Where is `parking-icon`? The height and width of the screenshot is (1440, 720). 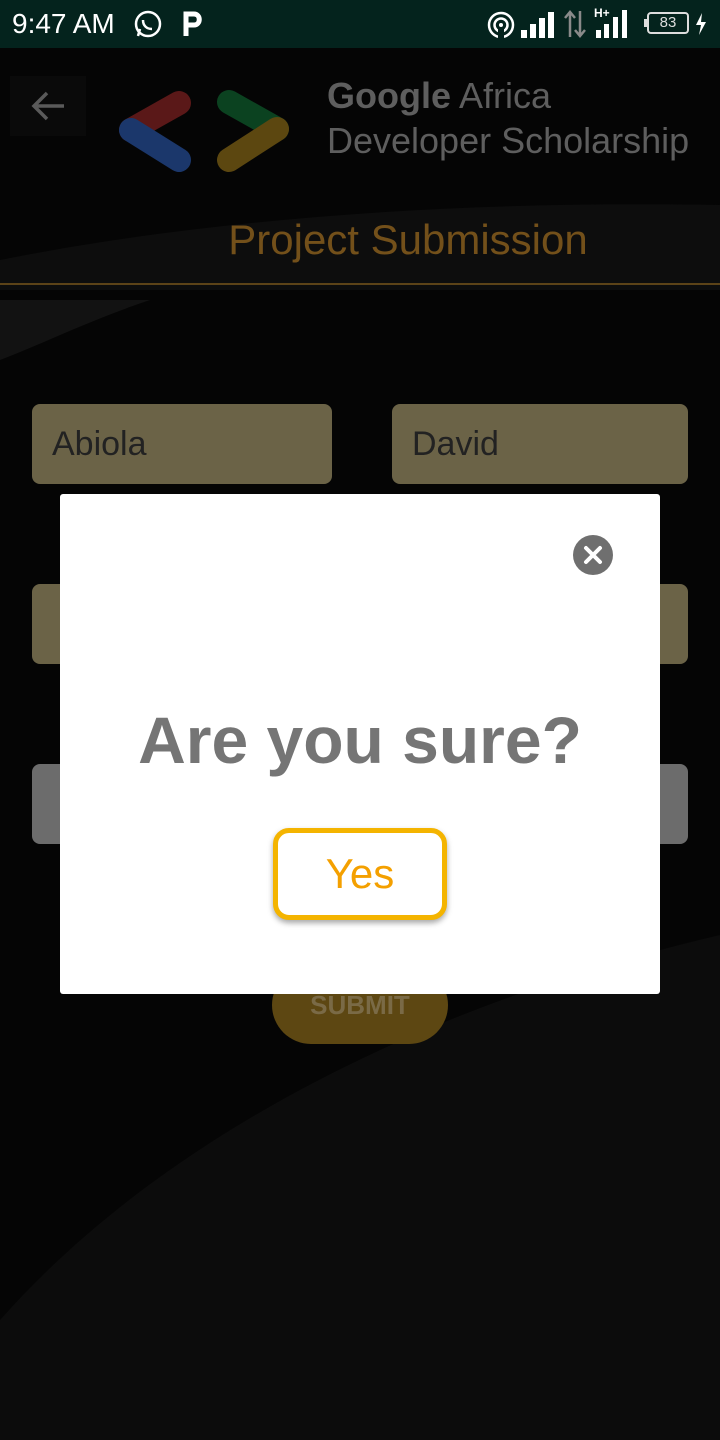
parking-icon is located at coordinates (192, 23).